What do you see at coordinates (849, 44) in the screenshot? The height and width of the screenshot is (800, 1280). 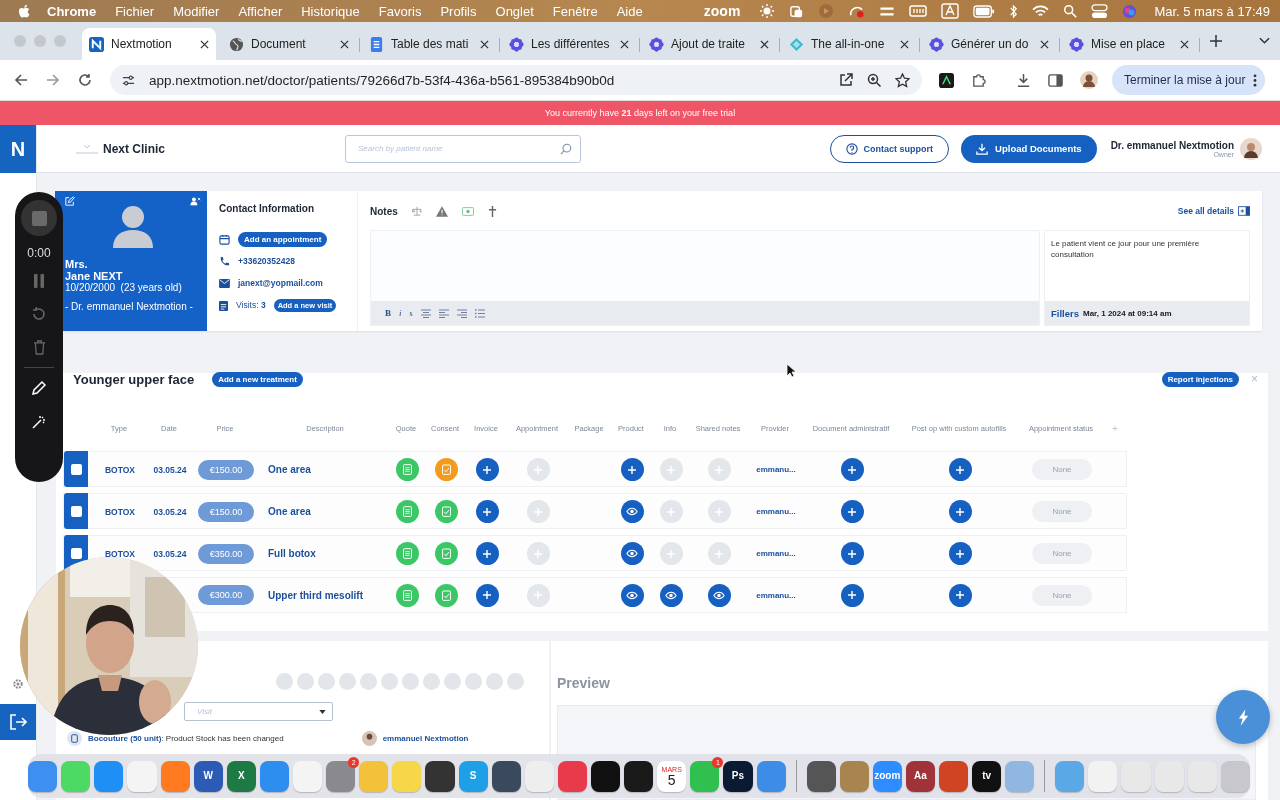 I see `browser-tab: The all-in-one` at bounding box center [849, 44].